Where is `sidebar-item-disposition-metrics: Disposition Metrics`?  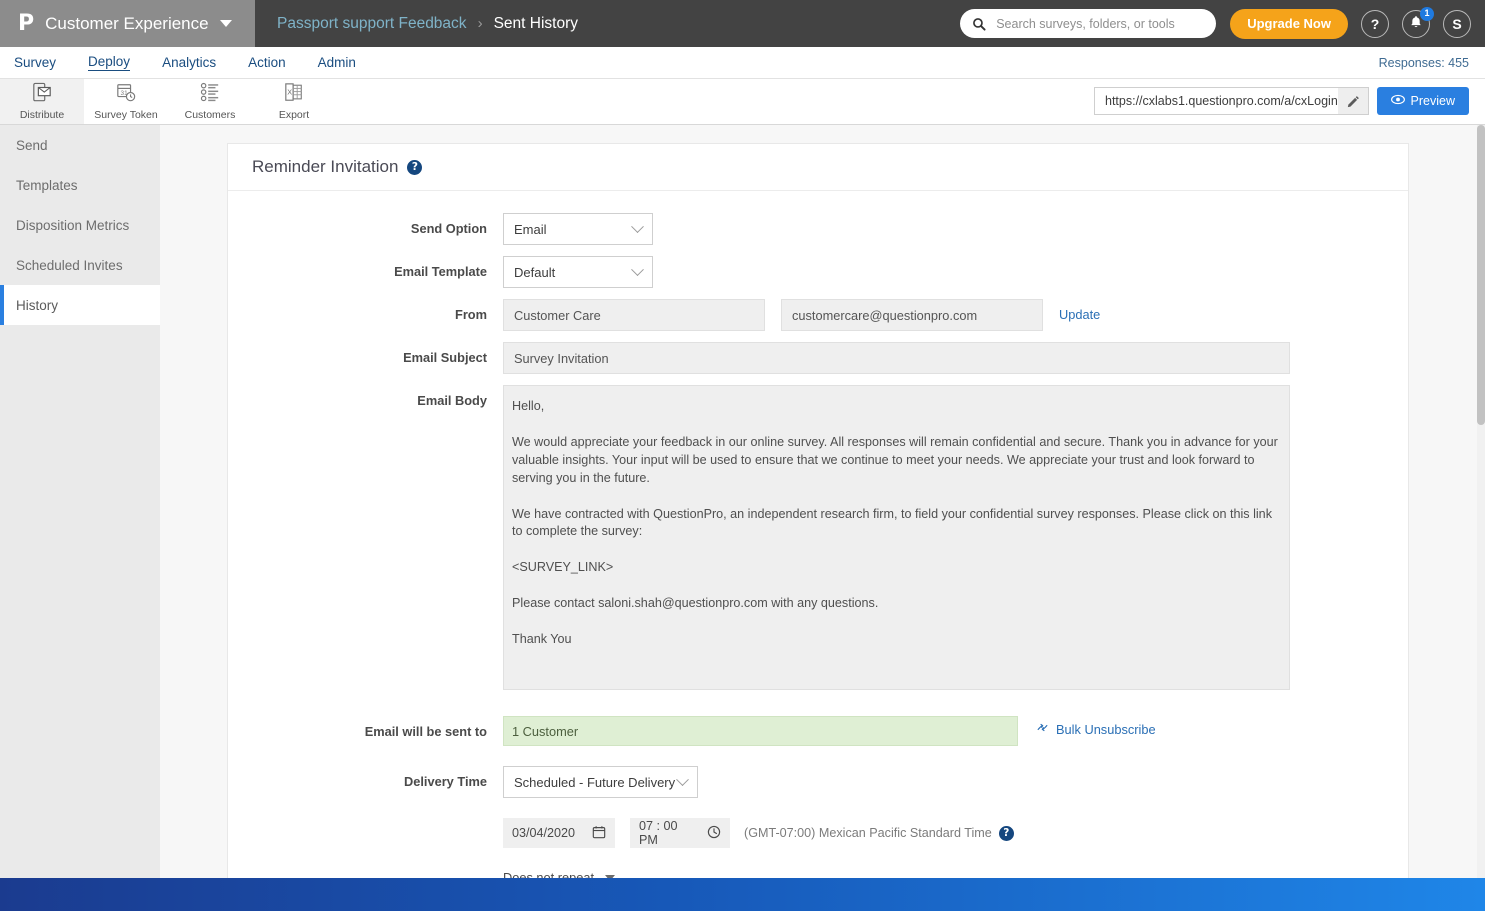
sidebar-item-disposition-metrics: Disposition Metrics is located at coordinates (80, 225).